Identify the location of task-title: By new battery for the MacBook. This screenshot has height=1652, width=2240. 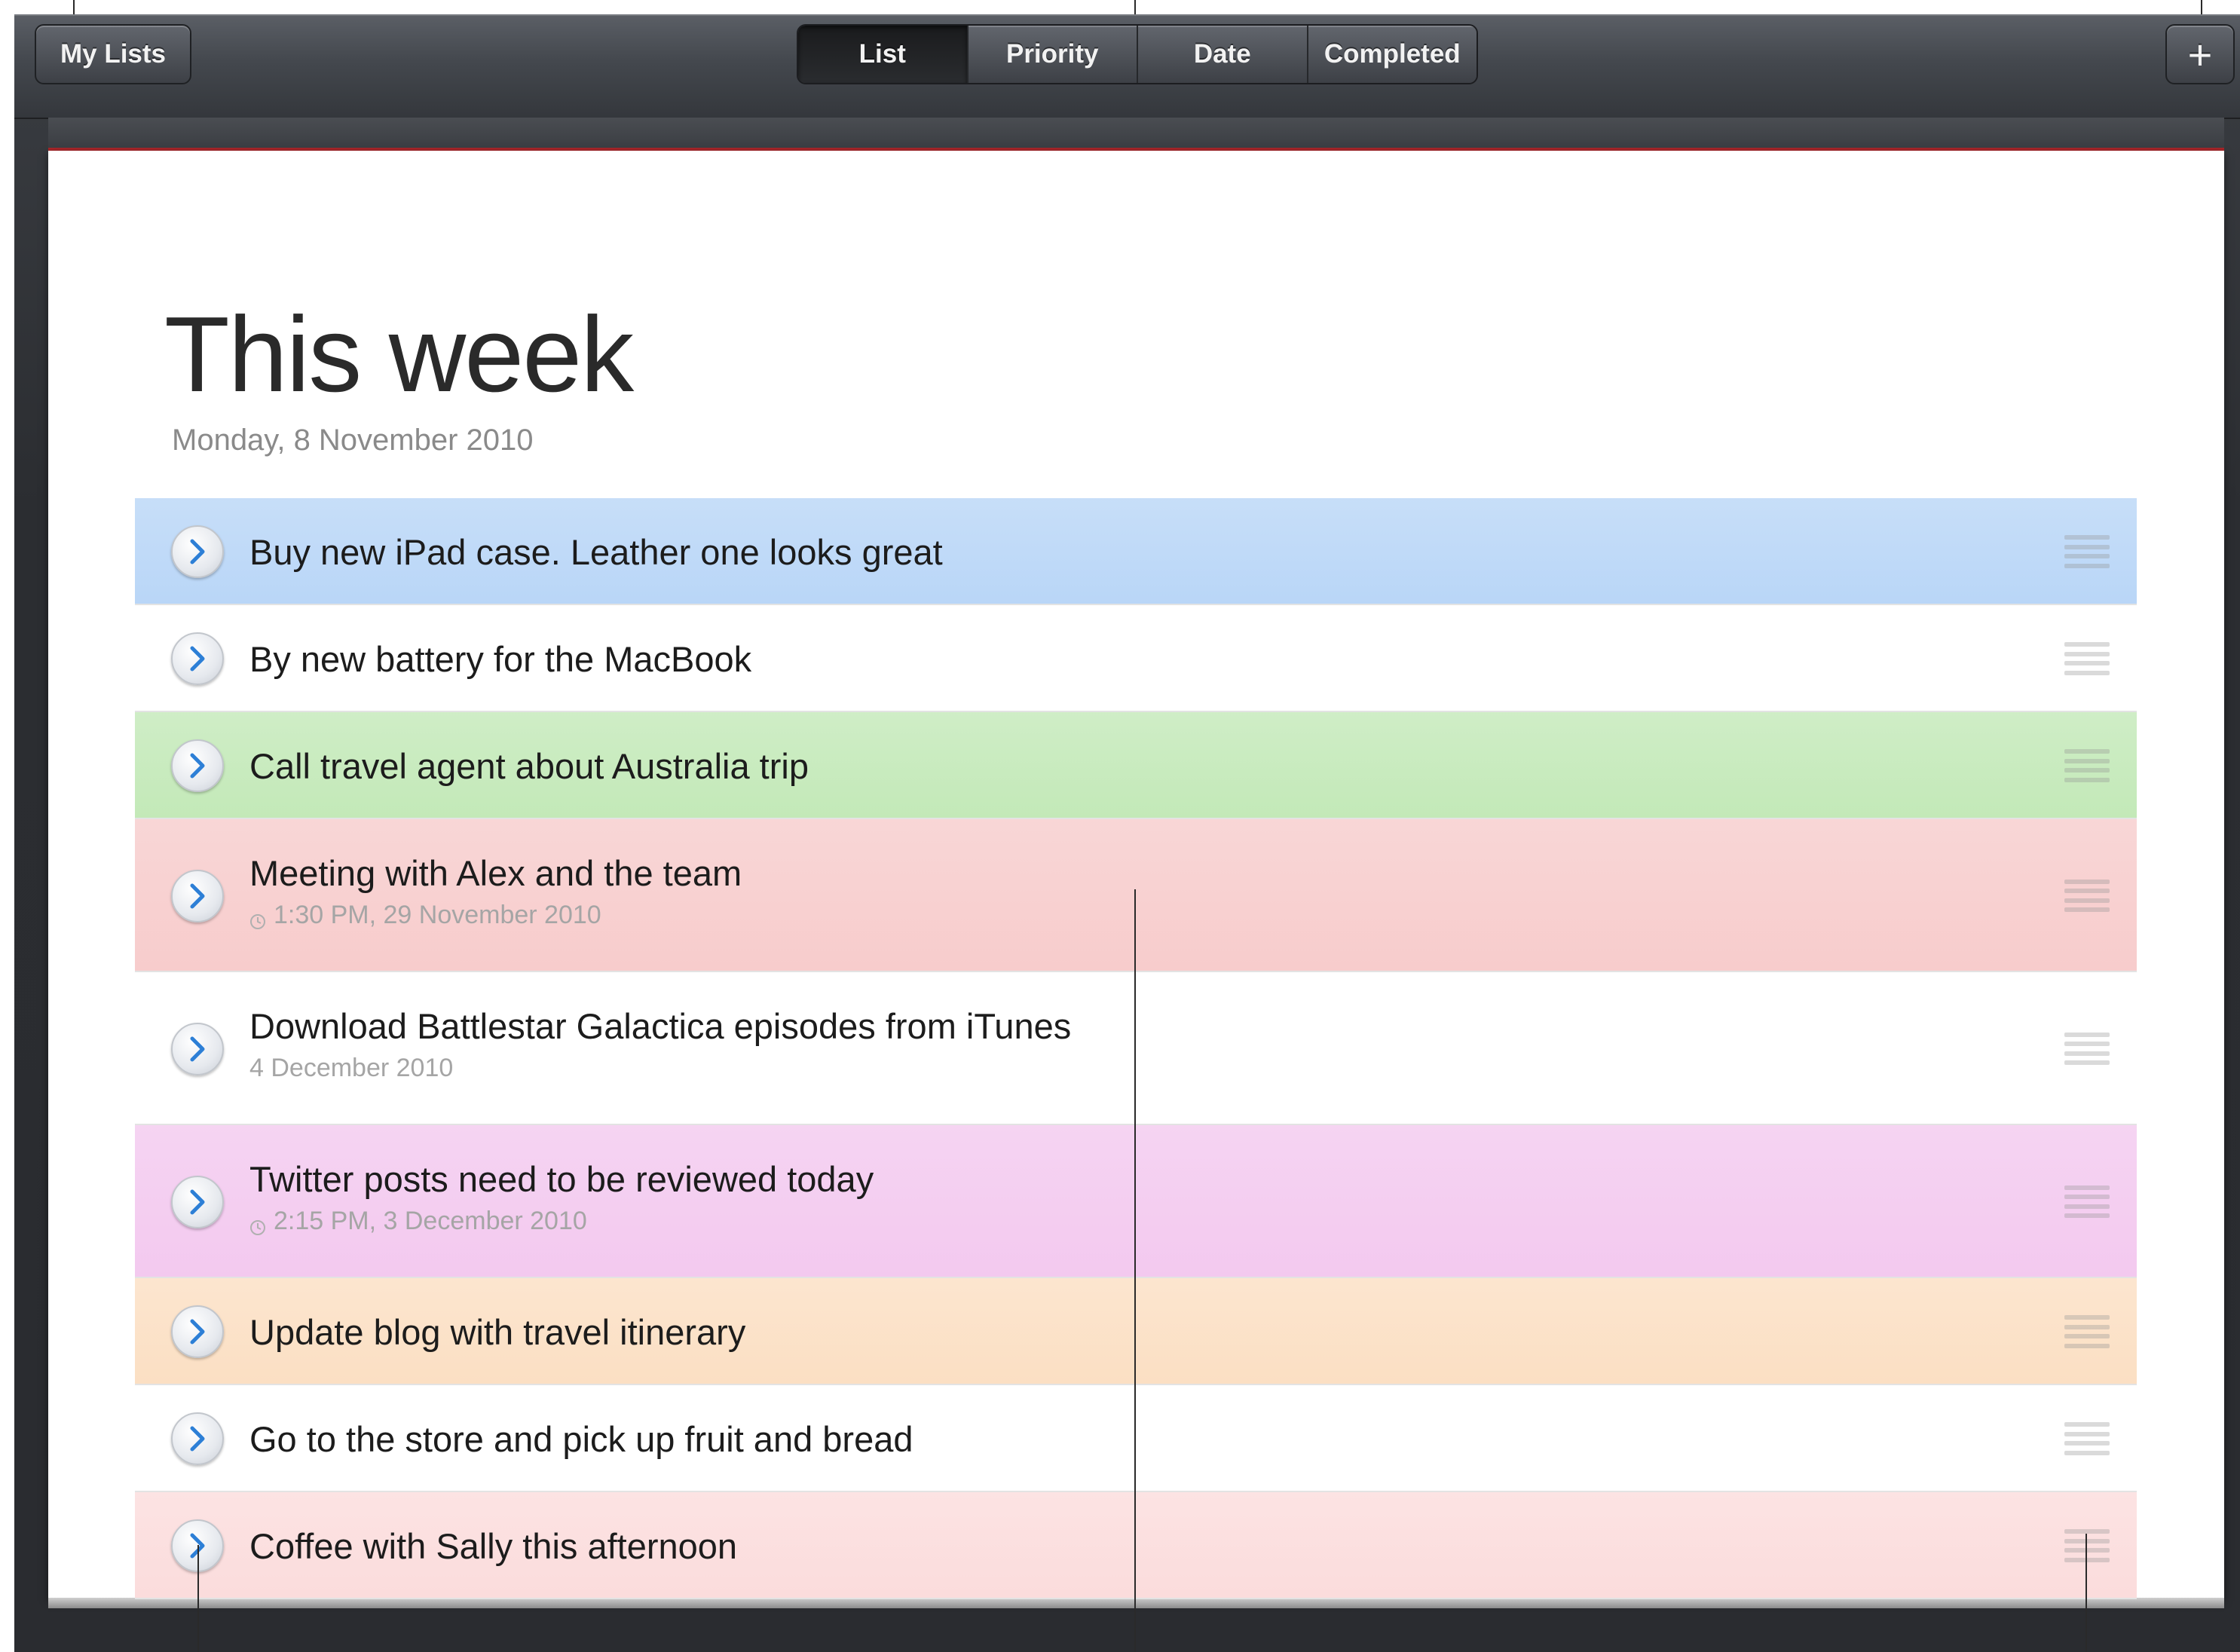
(500, 659).